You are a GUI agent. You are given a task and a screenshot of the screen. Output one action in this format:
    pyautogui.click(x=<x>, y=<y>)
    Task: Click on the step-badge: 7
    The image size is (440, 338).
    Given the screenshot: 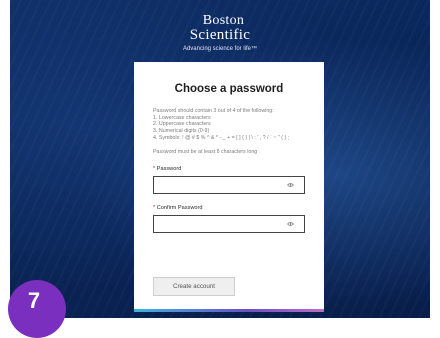 What is the action you would take?
    pyautogui.click(x=37, y=309)
    